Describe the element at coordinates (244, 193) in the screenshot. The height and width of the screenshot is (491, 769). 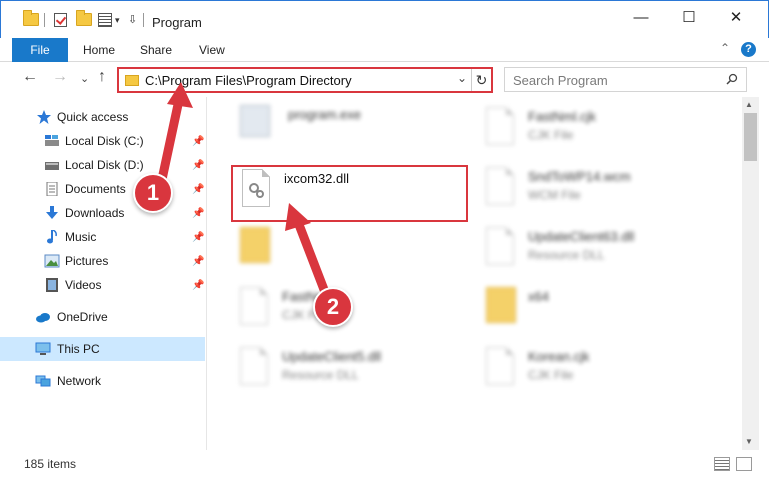
I see `annotation-arrows` at that location.